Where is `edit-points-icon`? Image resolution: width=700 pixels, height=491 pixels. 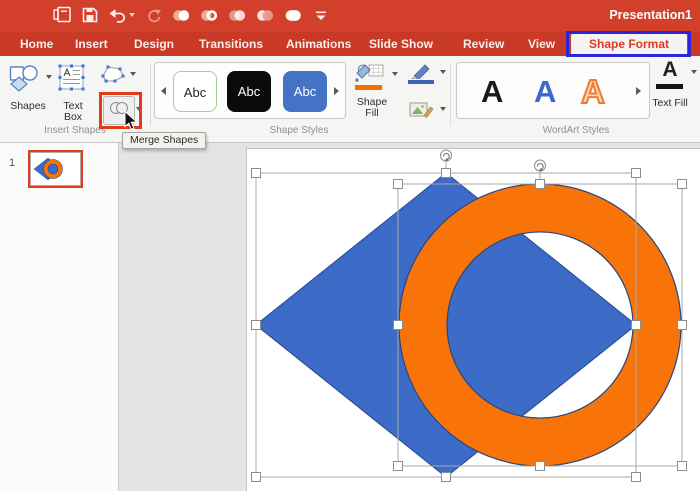
edit-points-icon is located at coordinates (113, 77).